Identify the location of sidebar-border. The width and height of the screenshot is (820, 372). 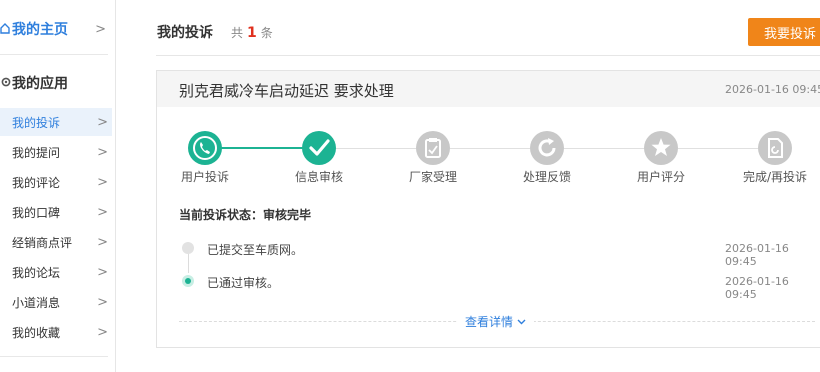
(115, 186).